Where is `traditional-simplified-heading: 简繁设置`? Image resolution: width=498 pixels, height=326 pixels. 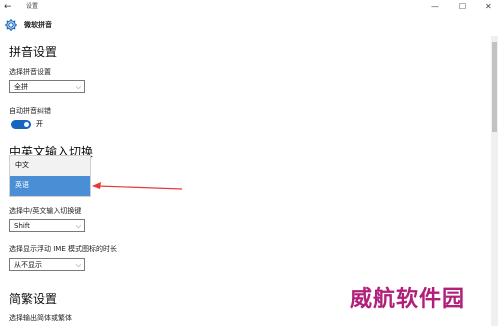 traditional-simplified-heading: 简繁设置 is located at coordinates (33, 299).